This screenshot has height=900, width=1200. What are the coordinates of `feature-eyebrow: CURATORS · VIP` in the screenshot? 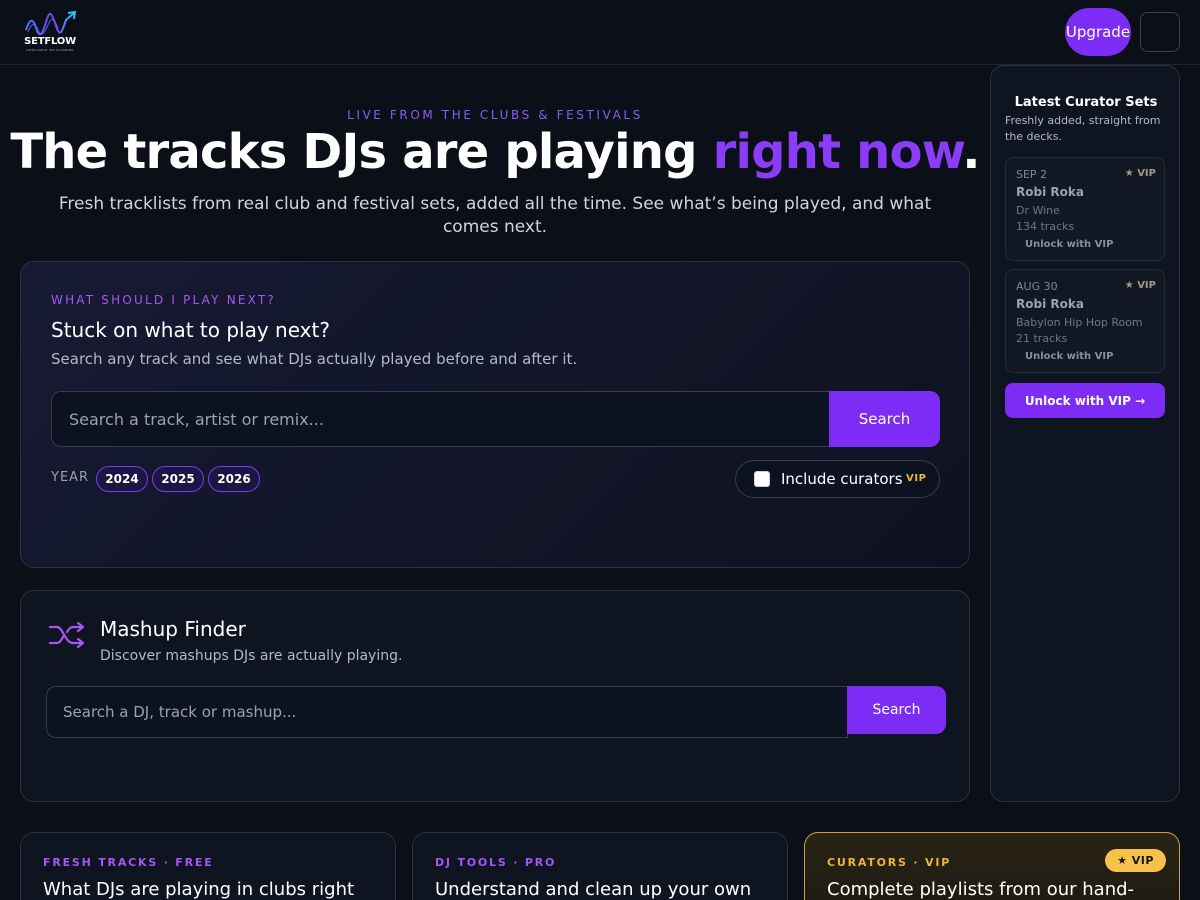 It's located at (889, 862).